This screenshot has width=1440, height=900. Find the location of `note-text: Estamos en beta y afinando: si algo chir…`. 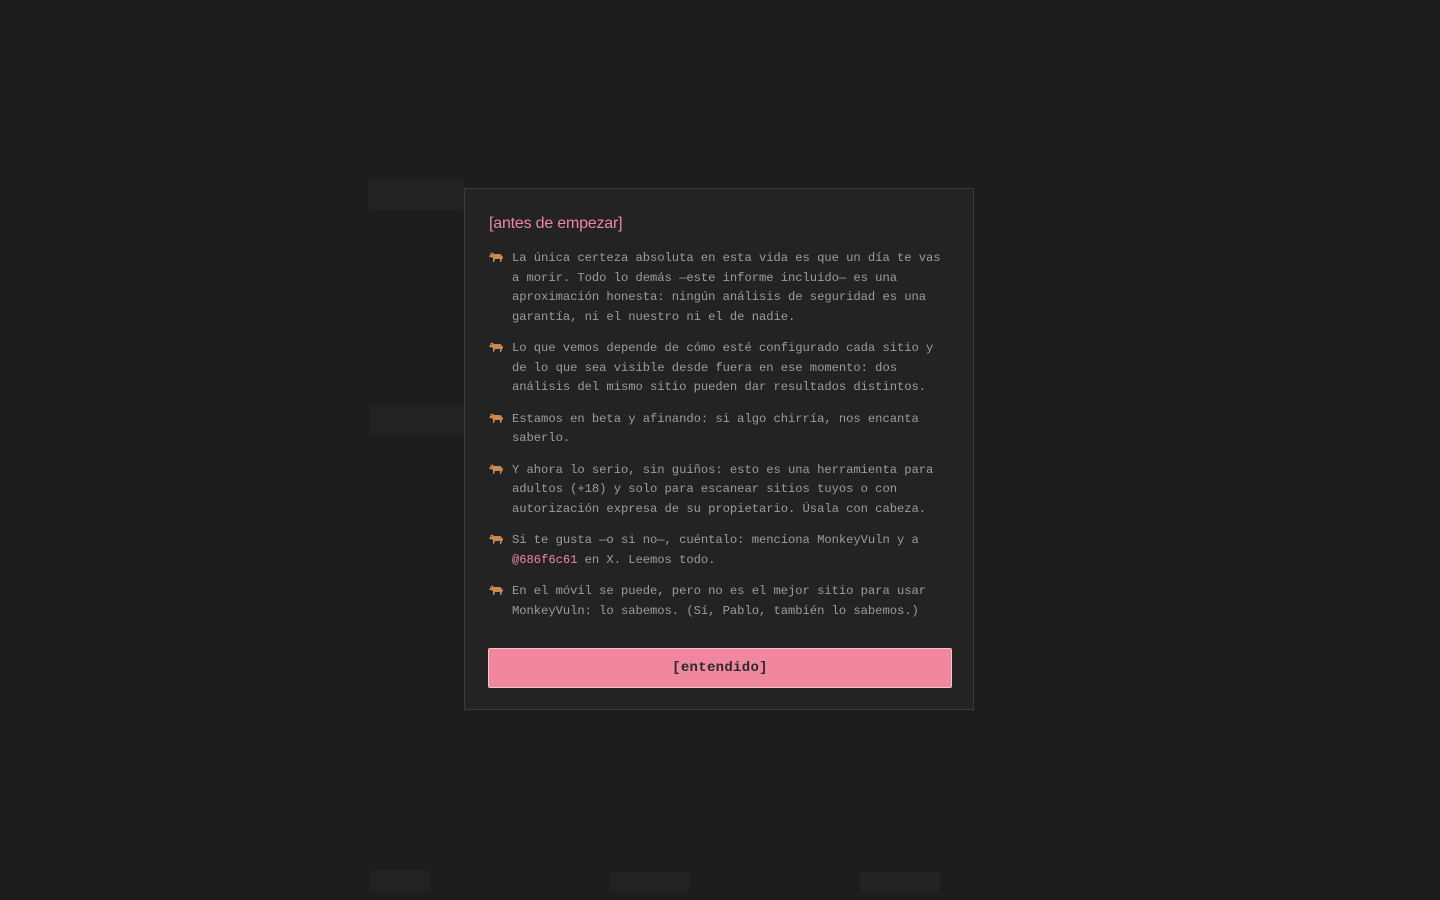

note-text: Estamos en beta y afinando: si algo chir… is located at coordinates (715, 428).